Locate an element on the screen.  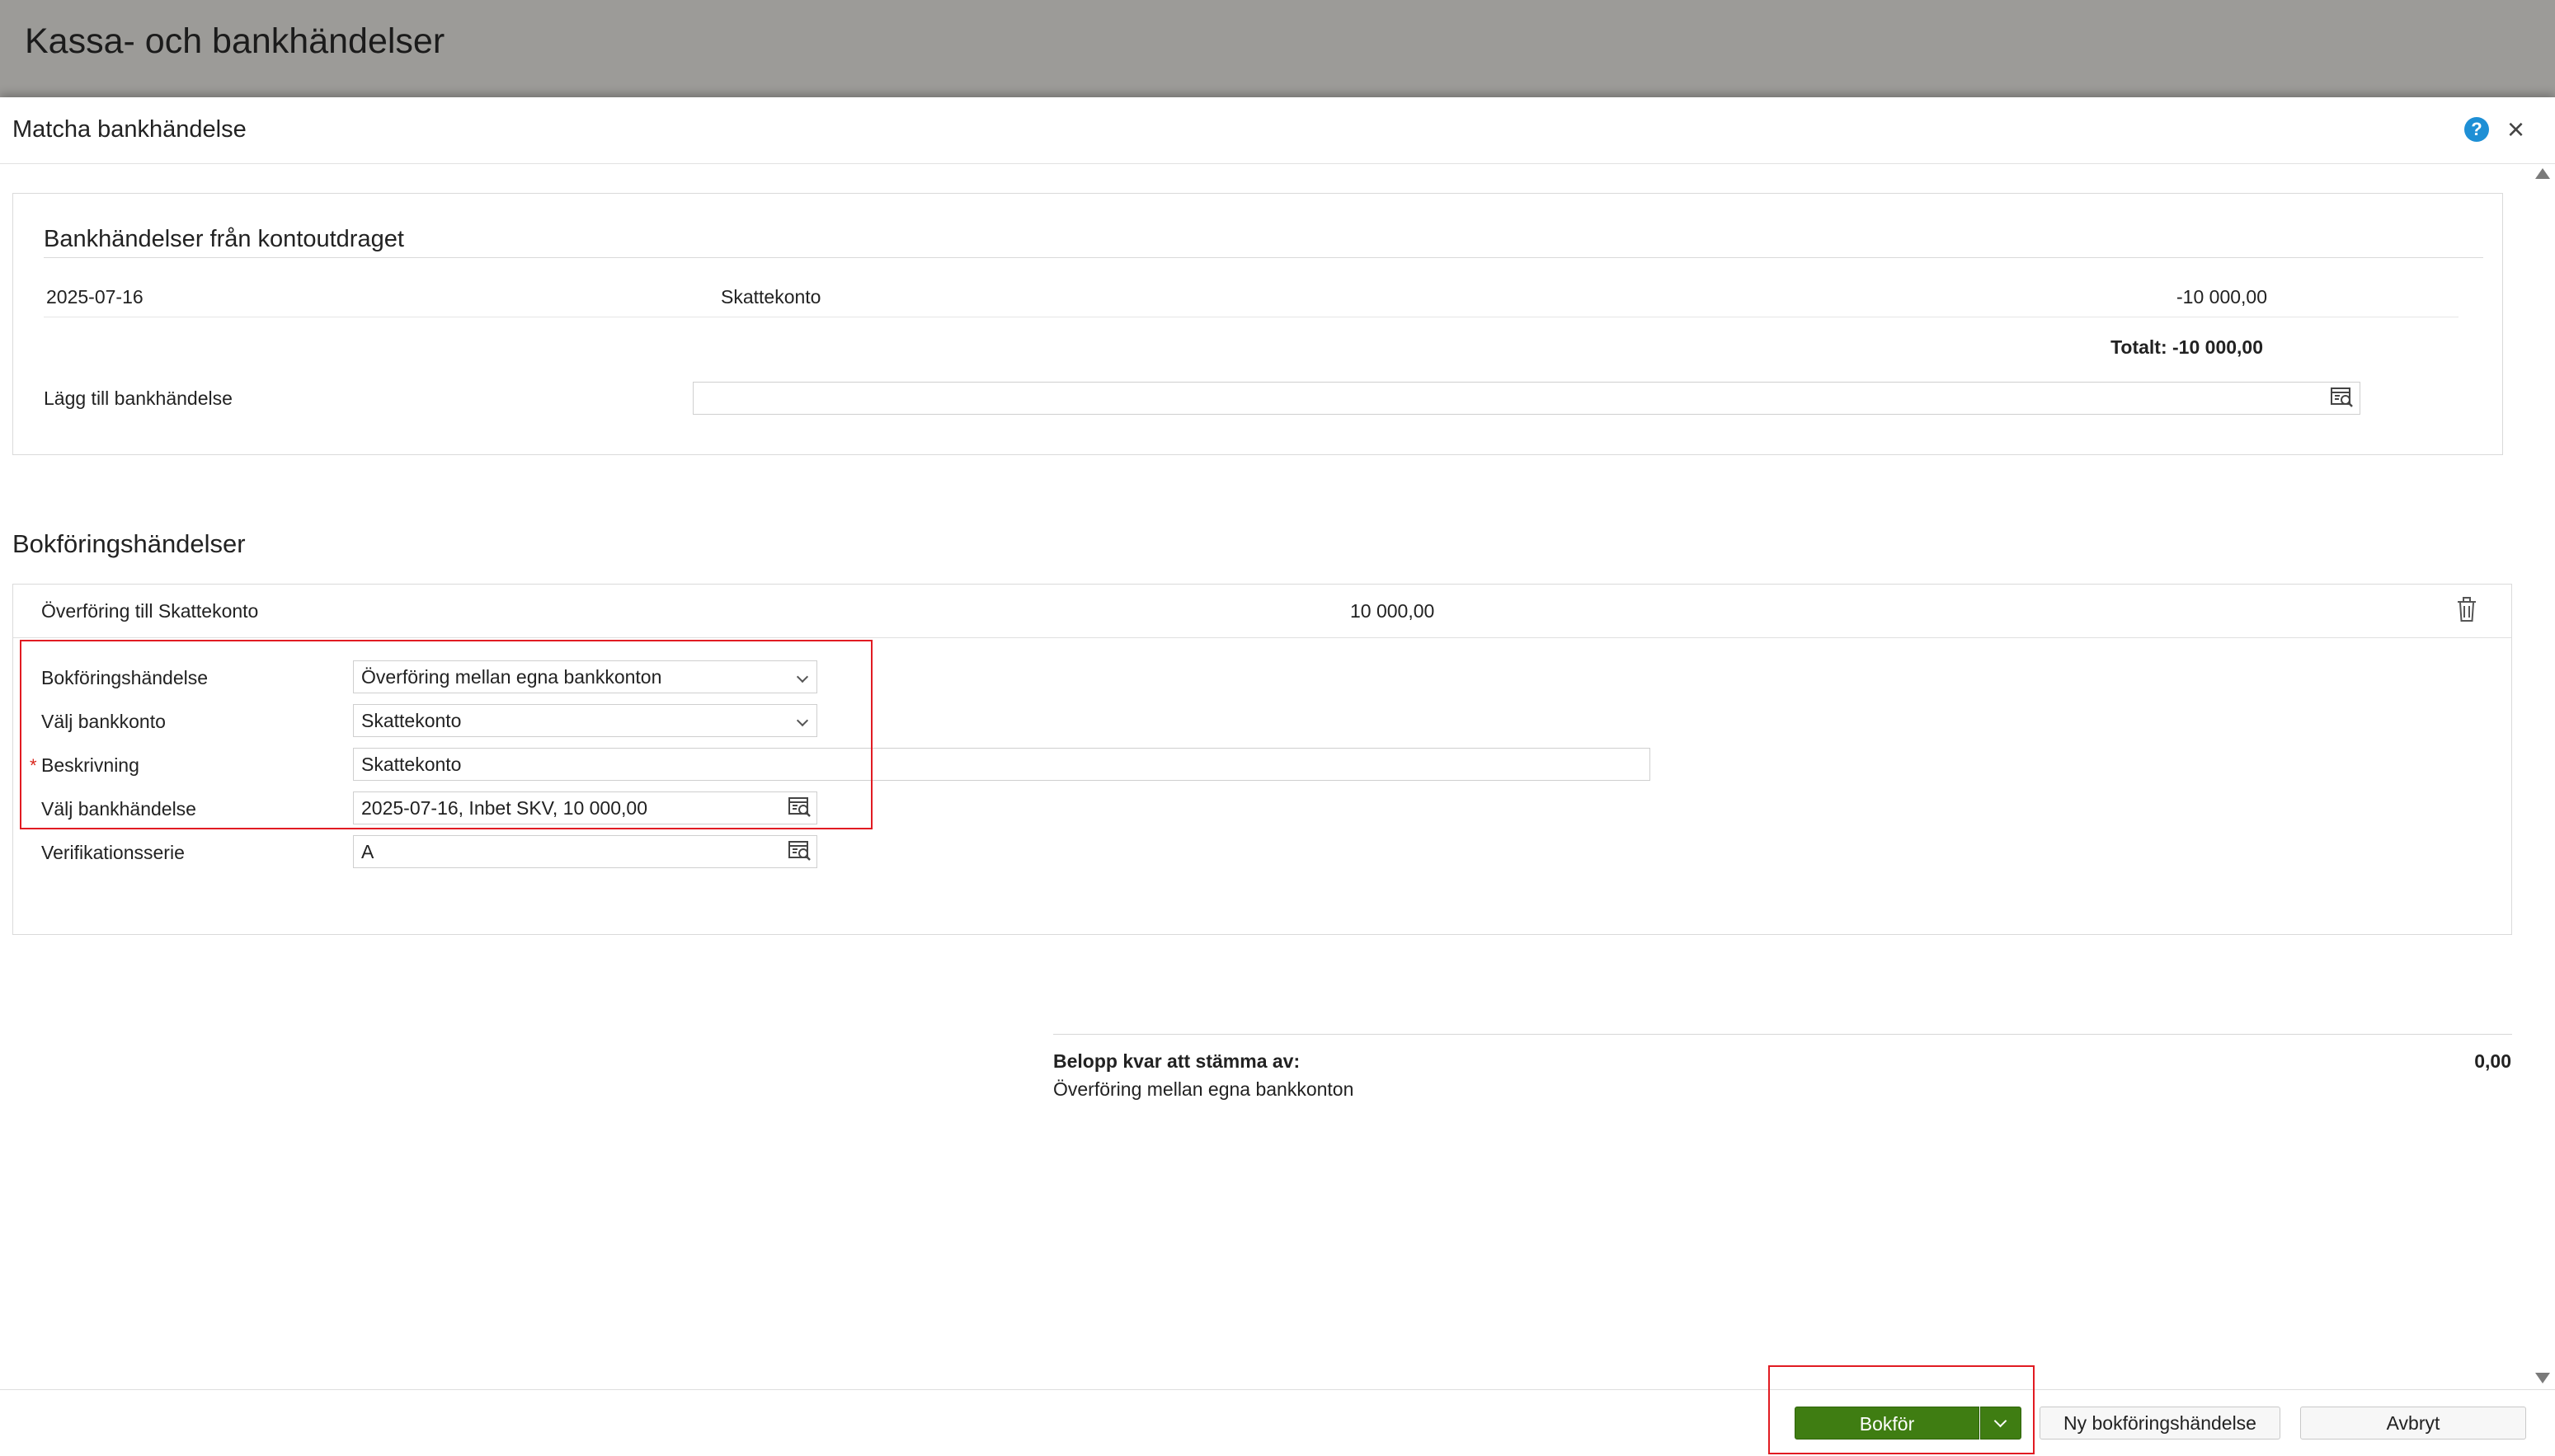
new-booking-event-button: Ny bokföringshändelse is located at coordinates (2160, 1423).